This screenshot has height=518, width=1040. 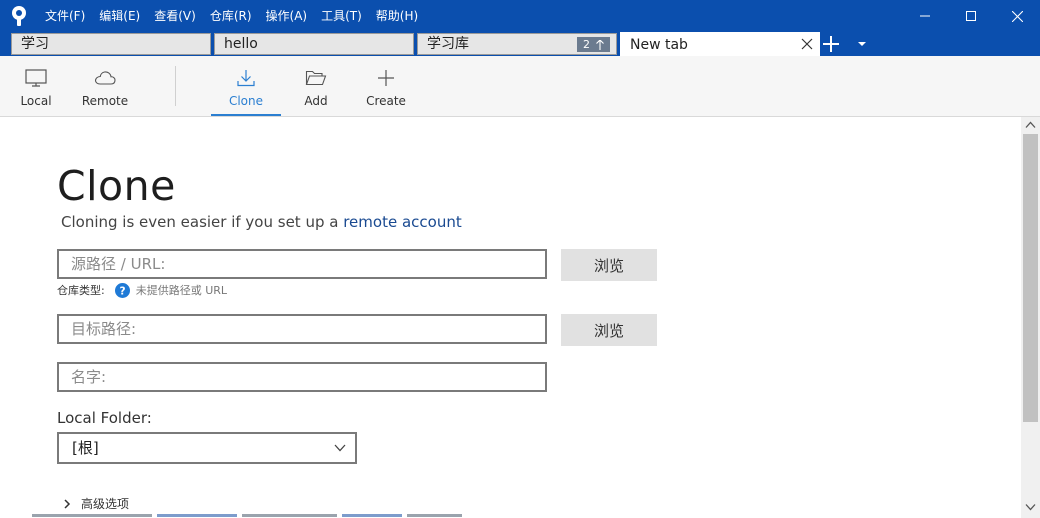 What do you see at coordinates (246, 78) in the screenshot?
I see `download-arrow-icon` at bounding box center [246, 78].